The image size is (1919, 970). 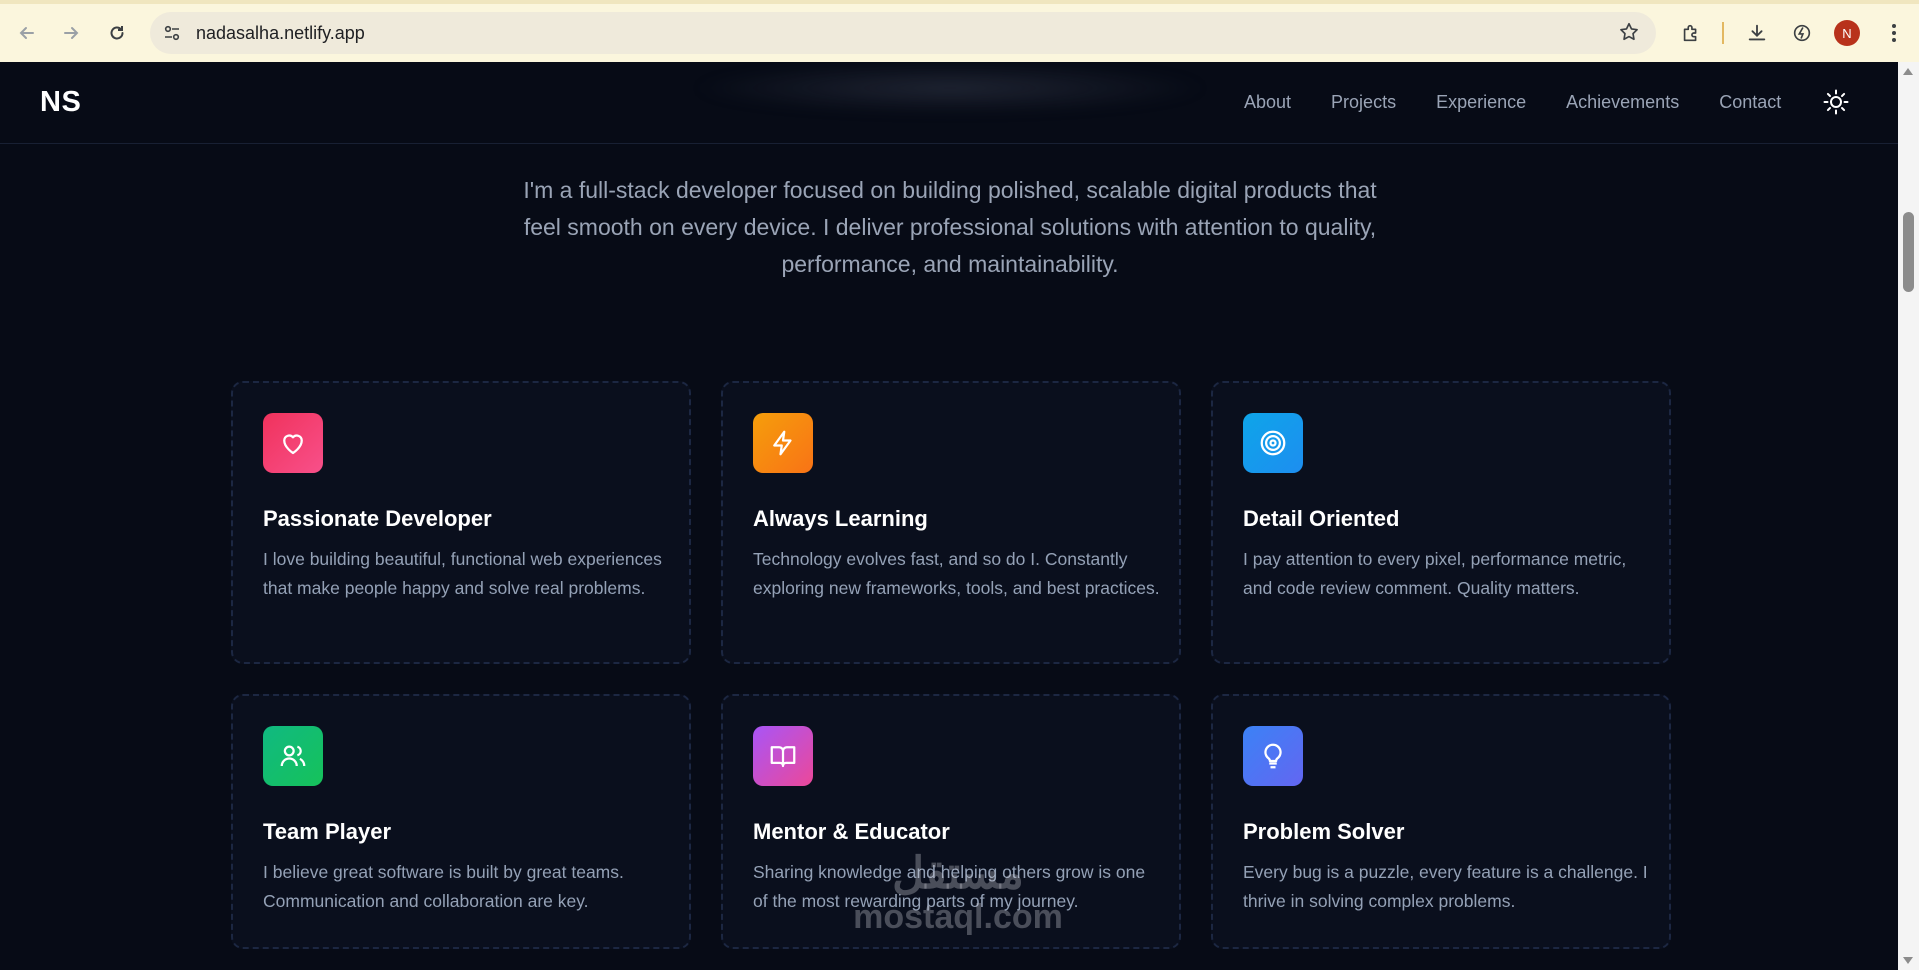 I want to click on url-text: nadasalha.netlify.app, so click(x=280, y=33).